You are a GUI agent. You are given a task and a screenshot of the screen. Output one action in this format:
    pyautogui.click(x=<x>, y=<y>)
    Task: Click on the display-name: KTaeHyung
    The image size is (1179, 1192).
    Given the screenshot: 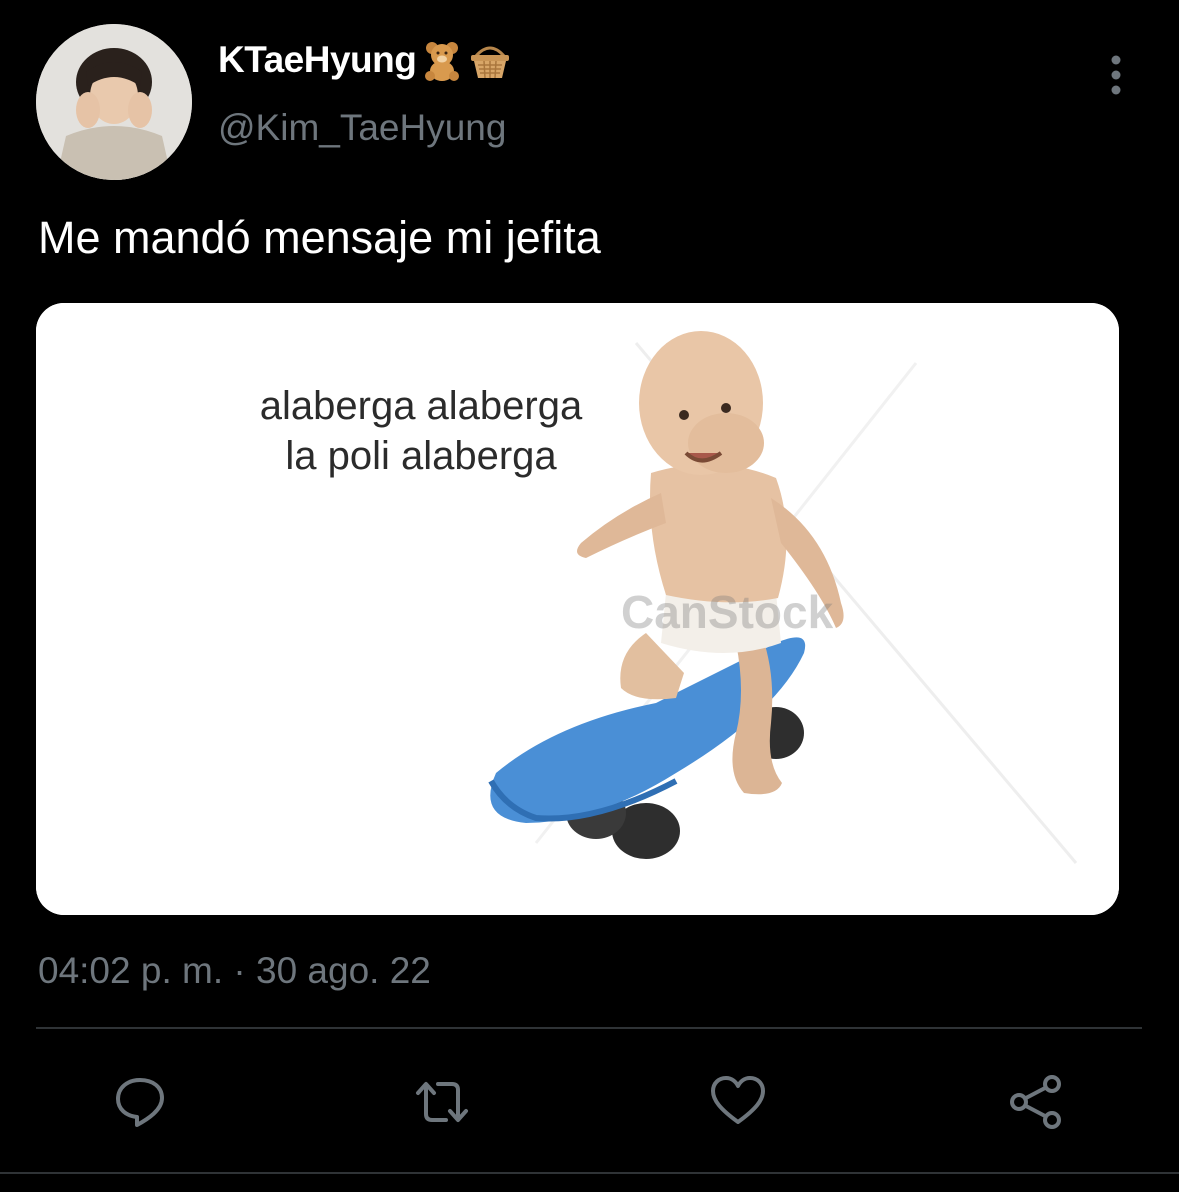 What is the action you would take?
    pyautogui.click(x=317, y=60)
    